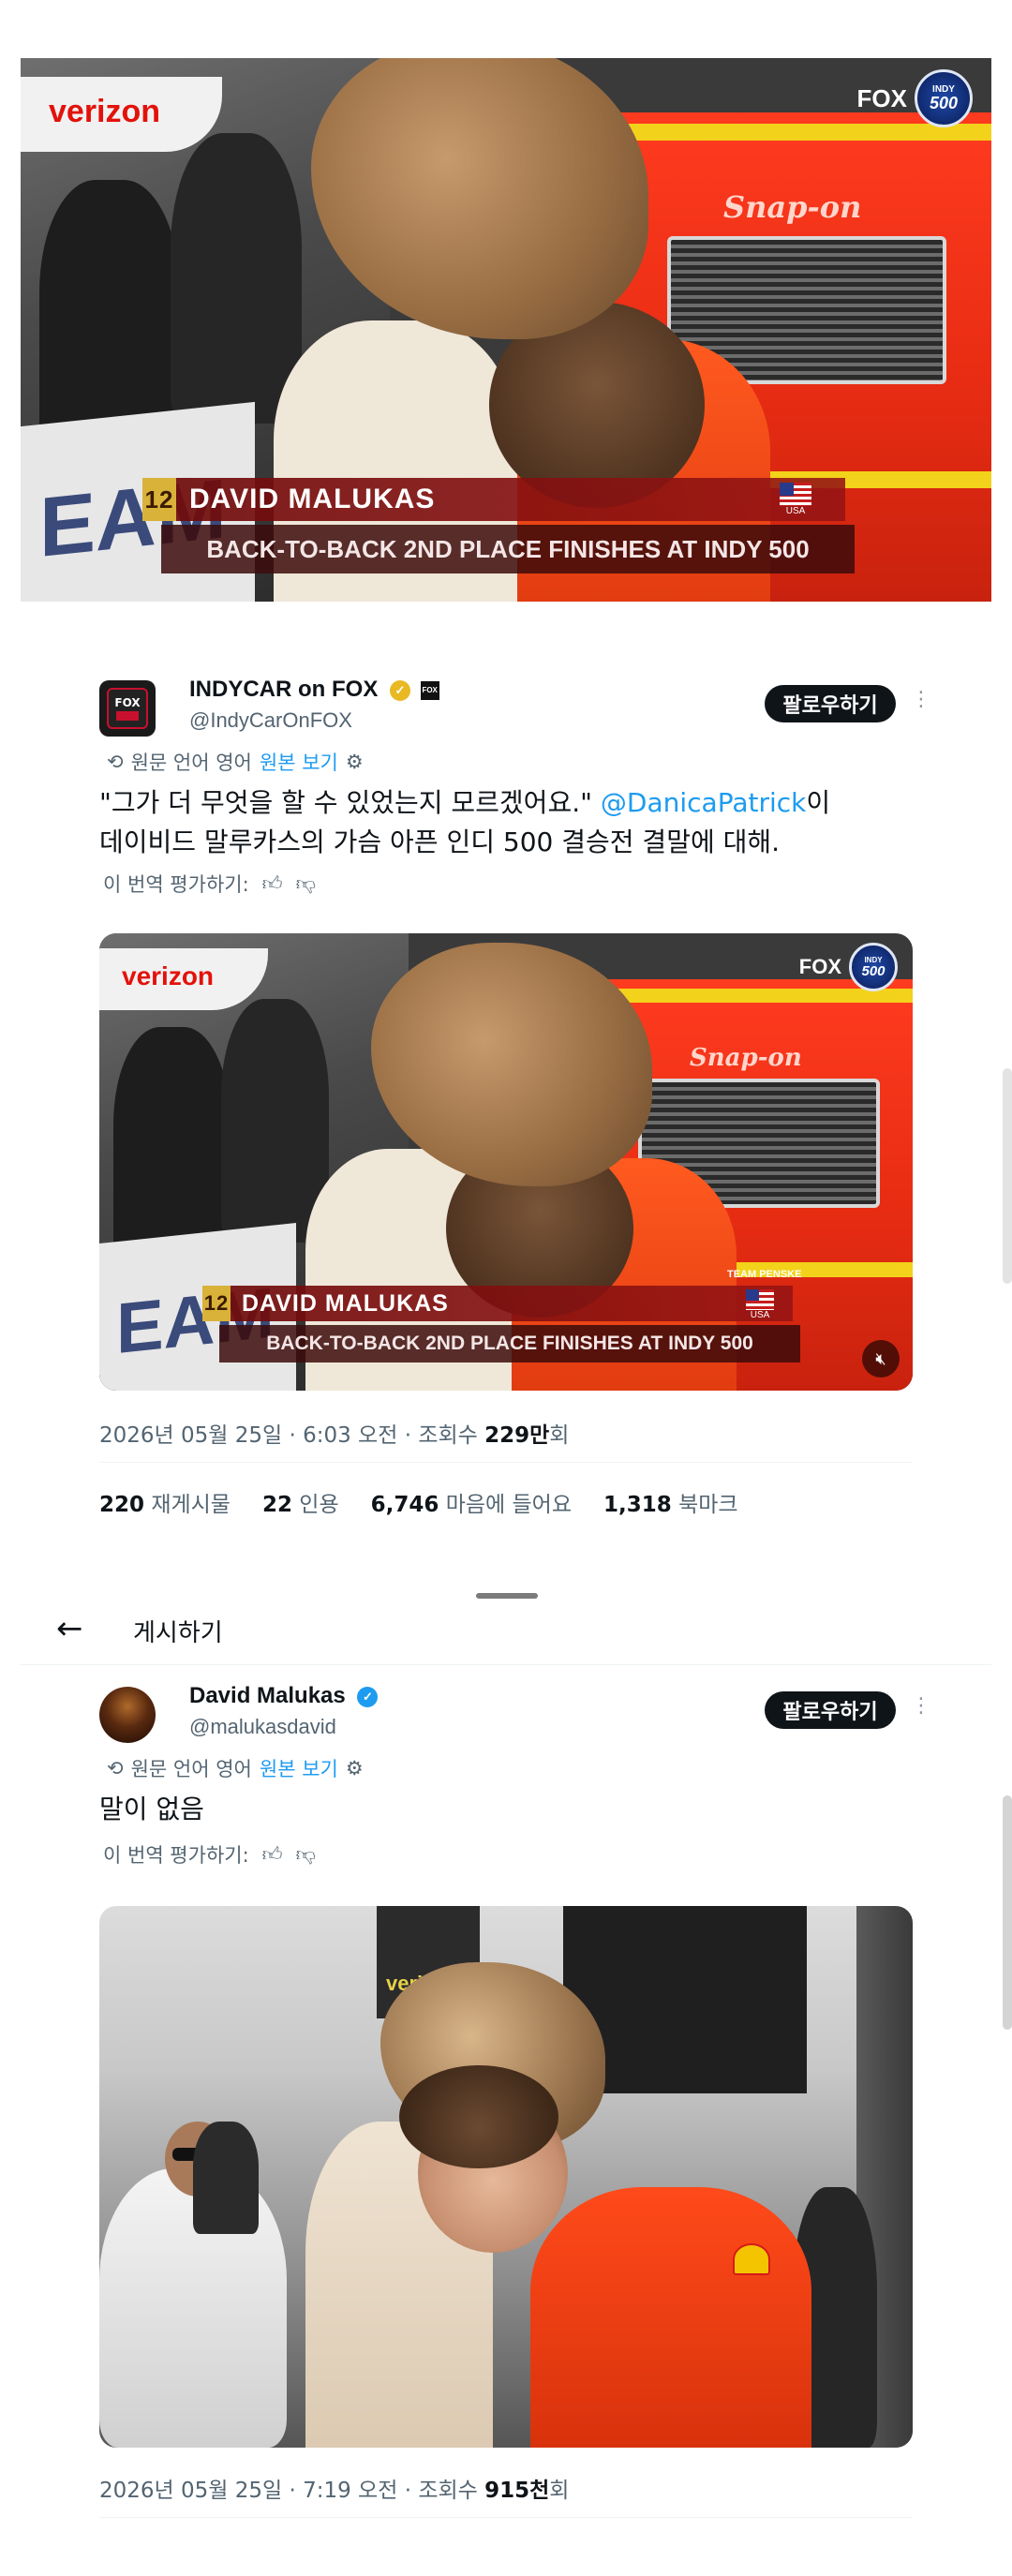 The image size is (1012, 2576). I want to click on tweet-text: 말이 없음, so click(151, 1809).